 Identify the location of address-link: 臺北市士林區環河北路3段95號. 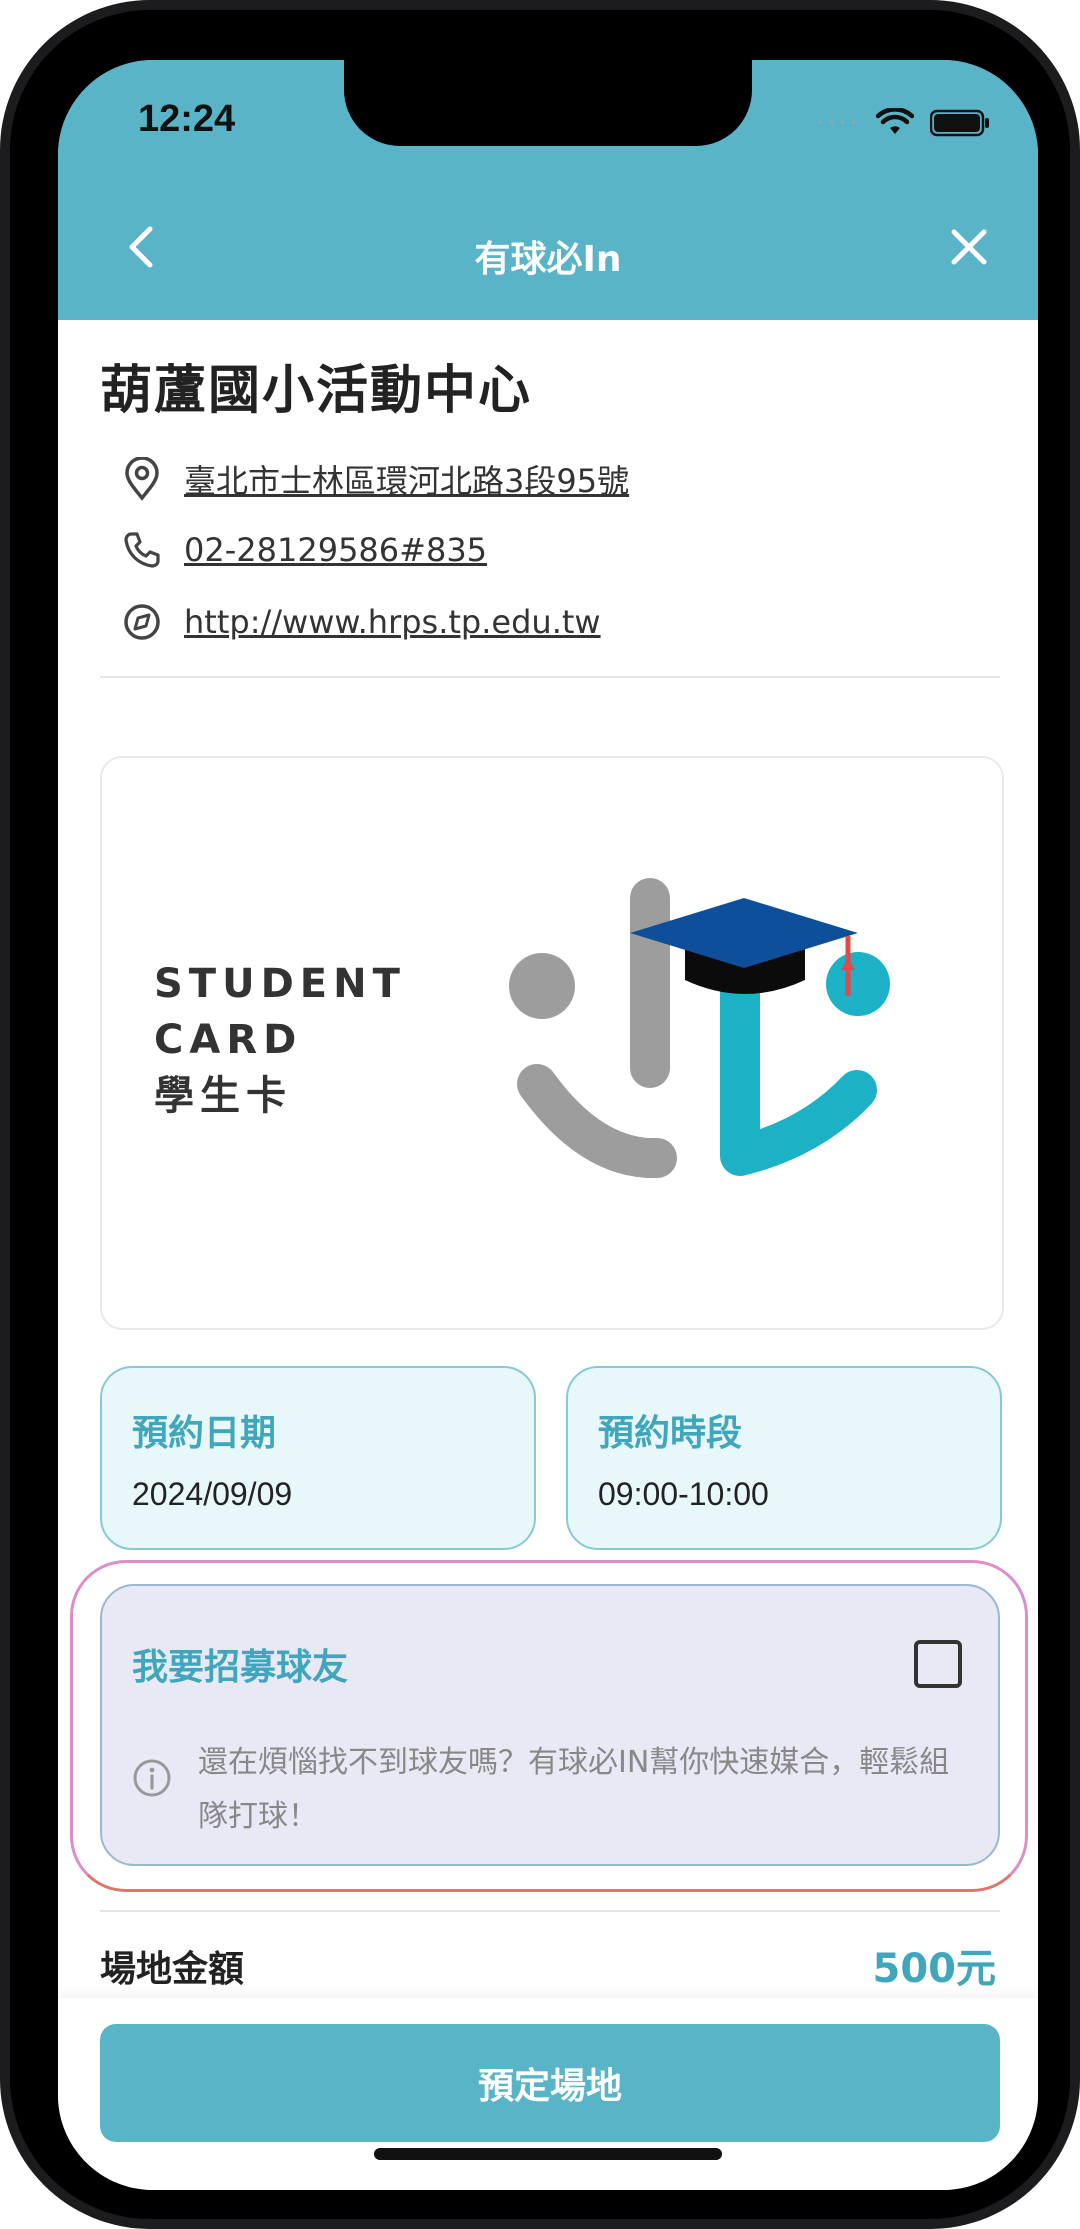
(406, 479).